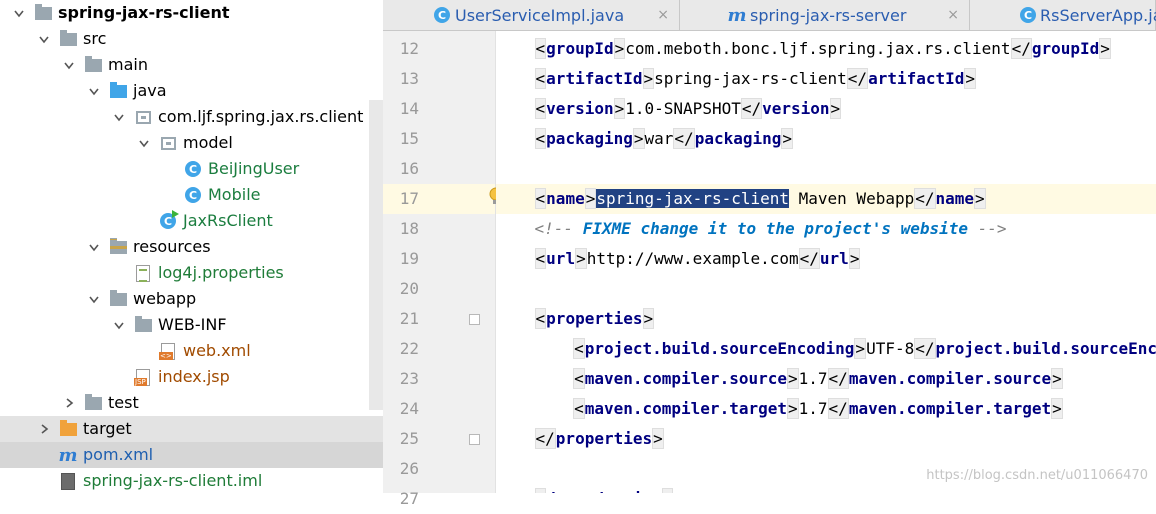  I want to click on tree-item-target: target, so click(191, 429).